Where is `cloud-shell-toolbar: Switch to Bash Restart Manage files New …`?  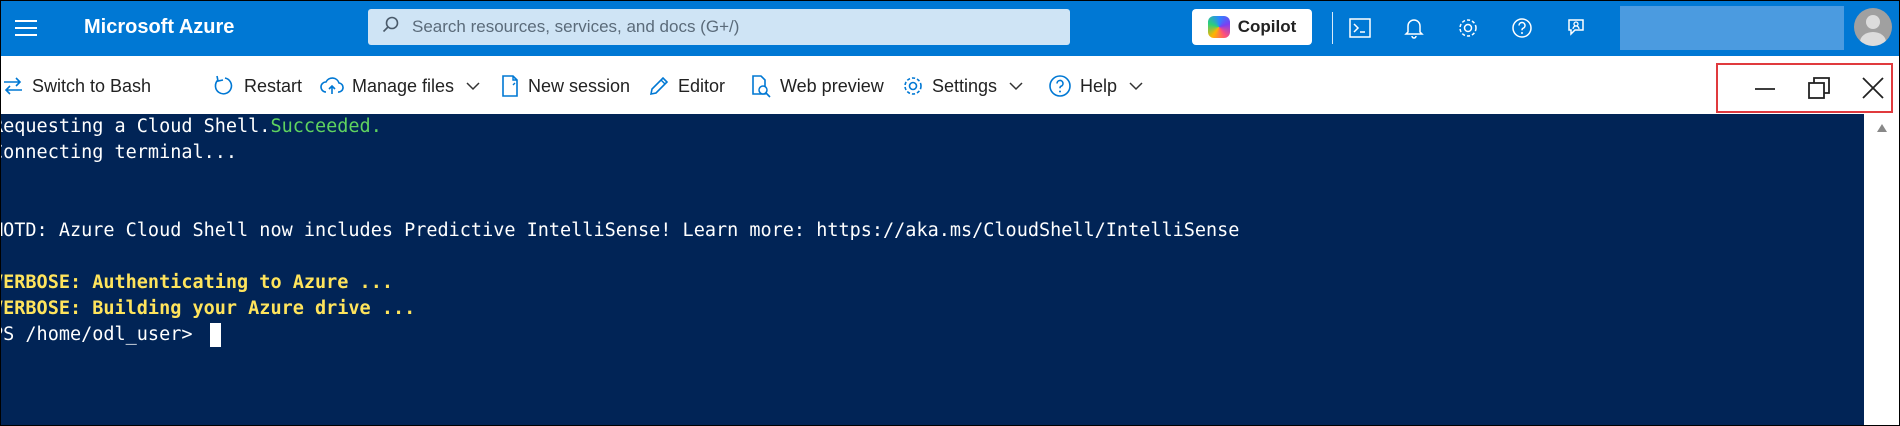
cloud-shell-toolbar: Switch to Bash Restart Manage files New … is located at coordinates (950, 86).